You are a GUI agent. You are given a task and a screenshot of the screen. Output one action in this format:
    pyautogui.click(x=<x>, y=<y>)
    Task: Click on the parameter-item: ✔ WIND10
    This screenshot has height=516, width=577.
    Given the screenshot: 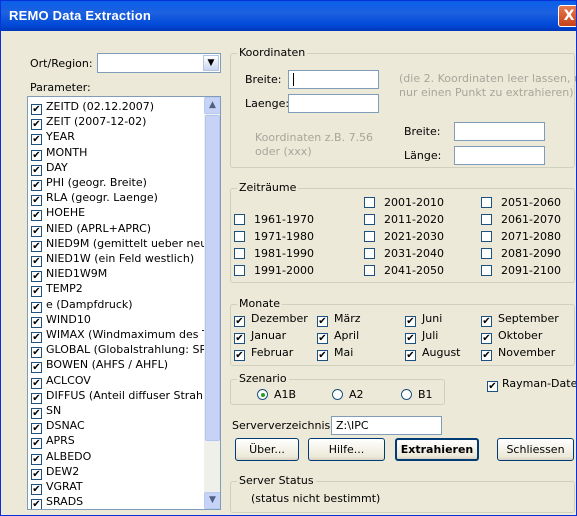 What is the action you would take?
    pyautogui.click(x=61, y=320)
    